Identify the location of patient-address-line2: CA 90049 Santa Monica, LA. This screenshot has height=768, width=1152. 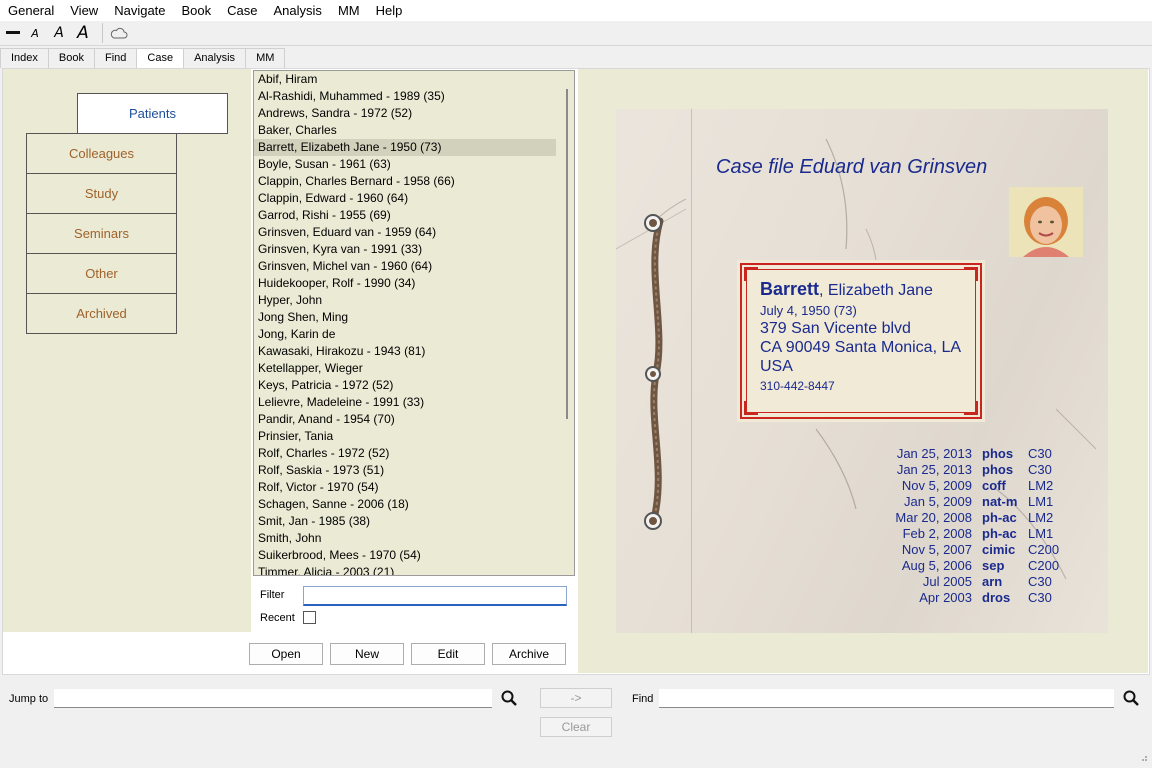
(861, 347).